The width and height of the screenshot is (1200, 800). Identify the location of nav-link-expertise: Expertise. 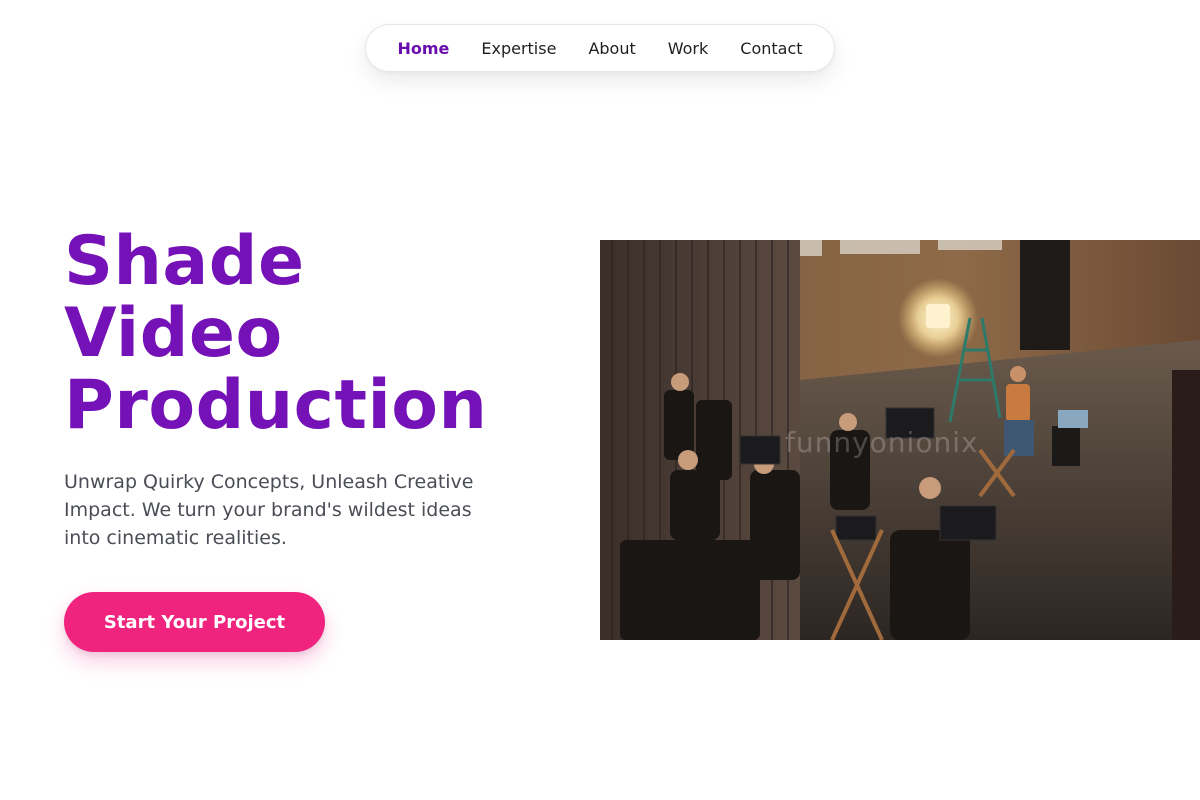
(518, 48).